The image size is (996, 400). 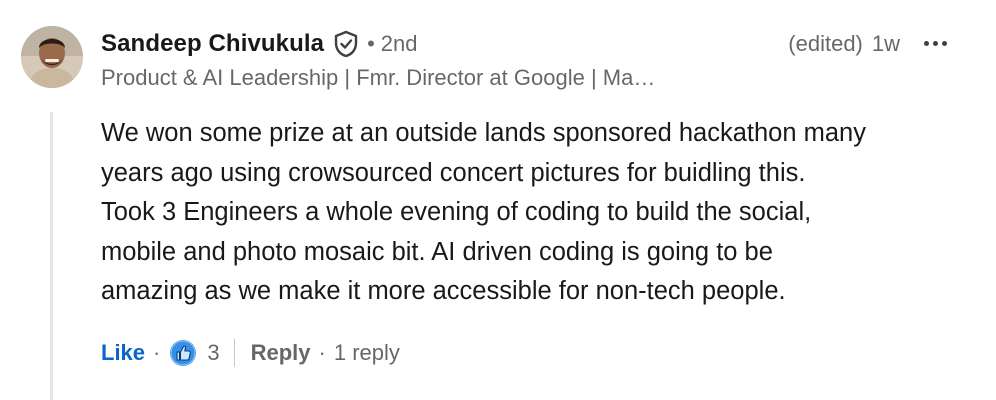 I want to click on connection-degree-label: 2nd, so click(x=399, y=43).